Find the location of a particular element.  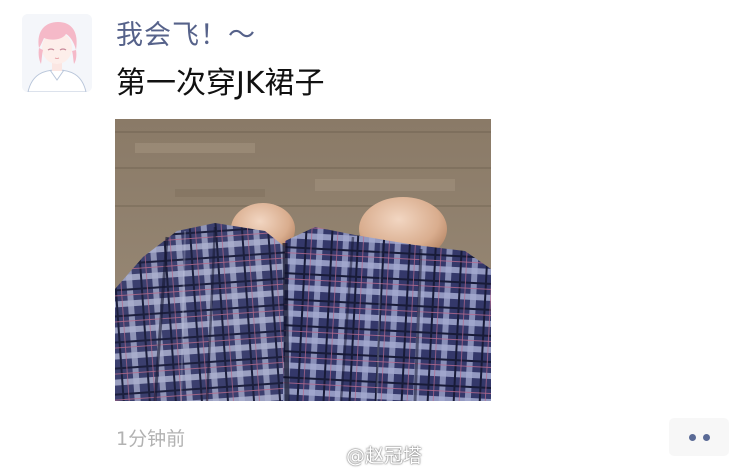

user-avatar is located at coordinates (57, 53).